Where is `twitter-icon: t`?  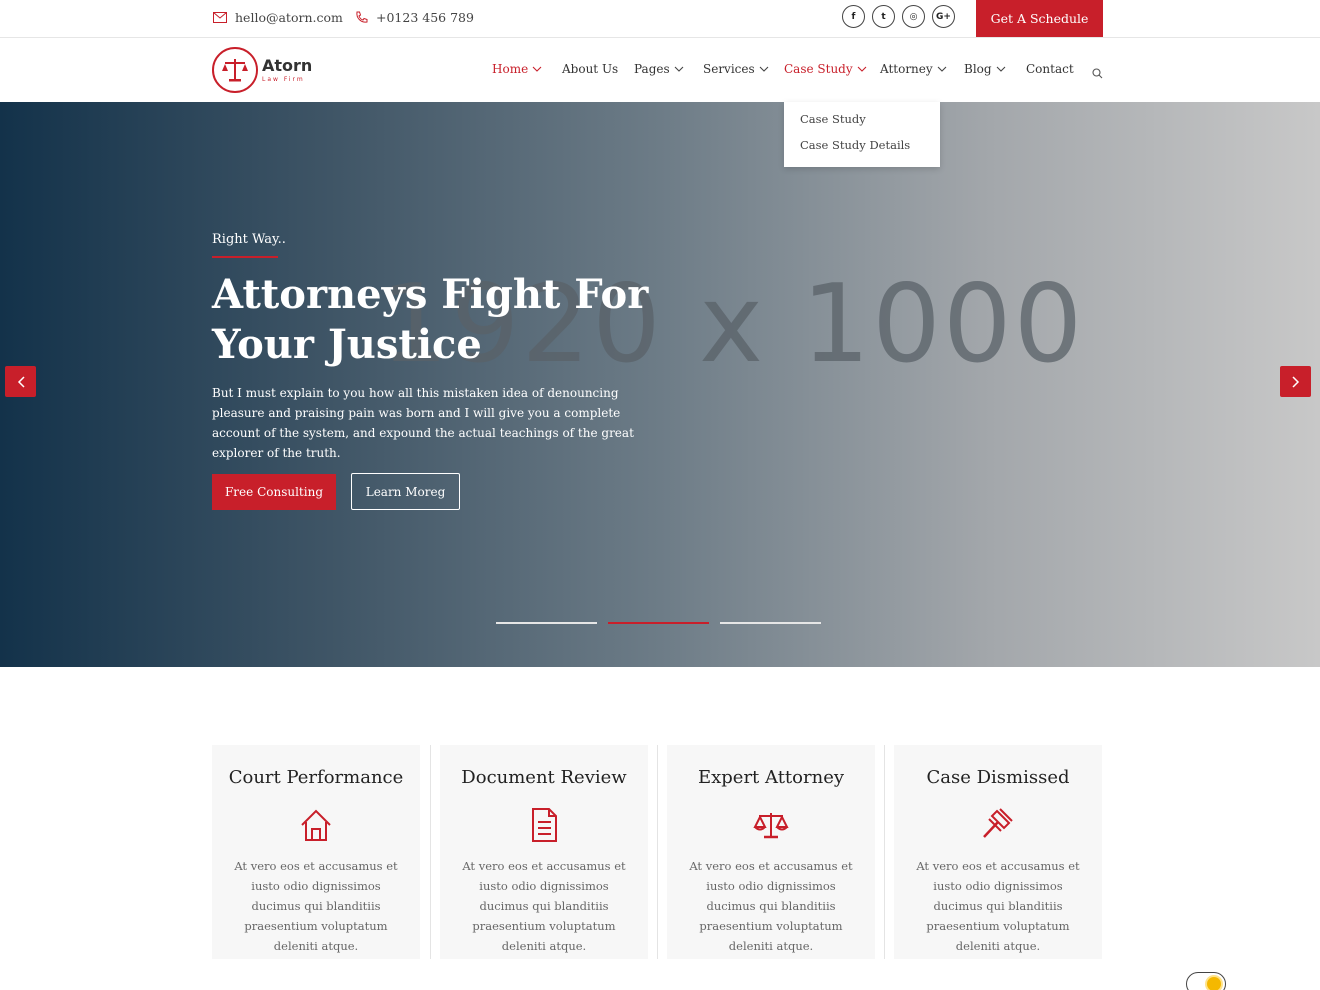
twitter-icon: t is located at coordinates (883, 16).